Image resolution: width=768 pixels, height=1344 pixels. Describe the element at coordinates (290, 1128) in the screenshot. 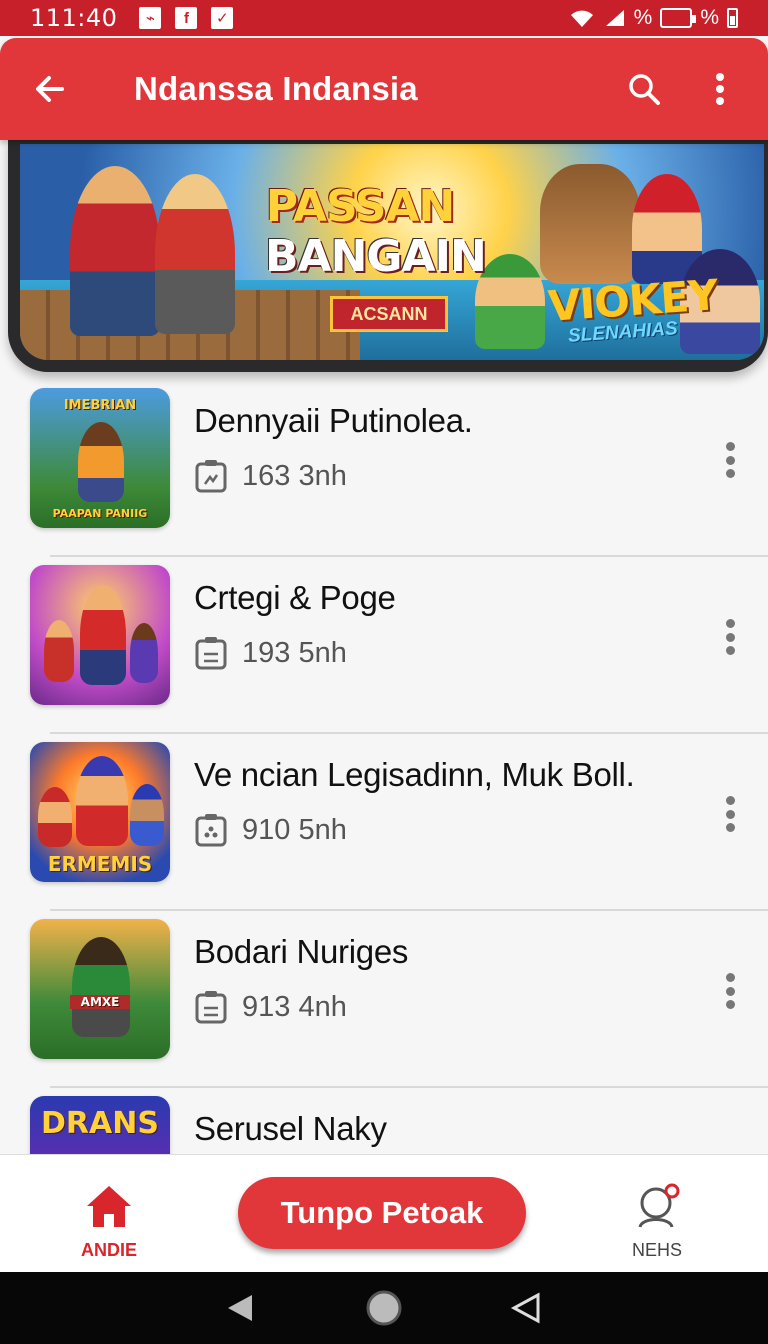

I see `game-title: Serusel Naky` at that location.